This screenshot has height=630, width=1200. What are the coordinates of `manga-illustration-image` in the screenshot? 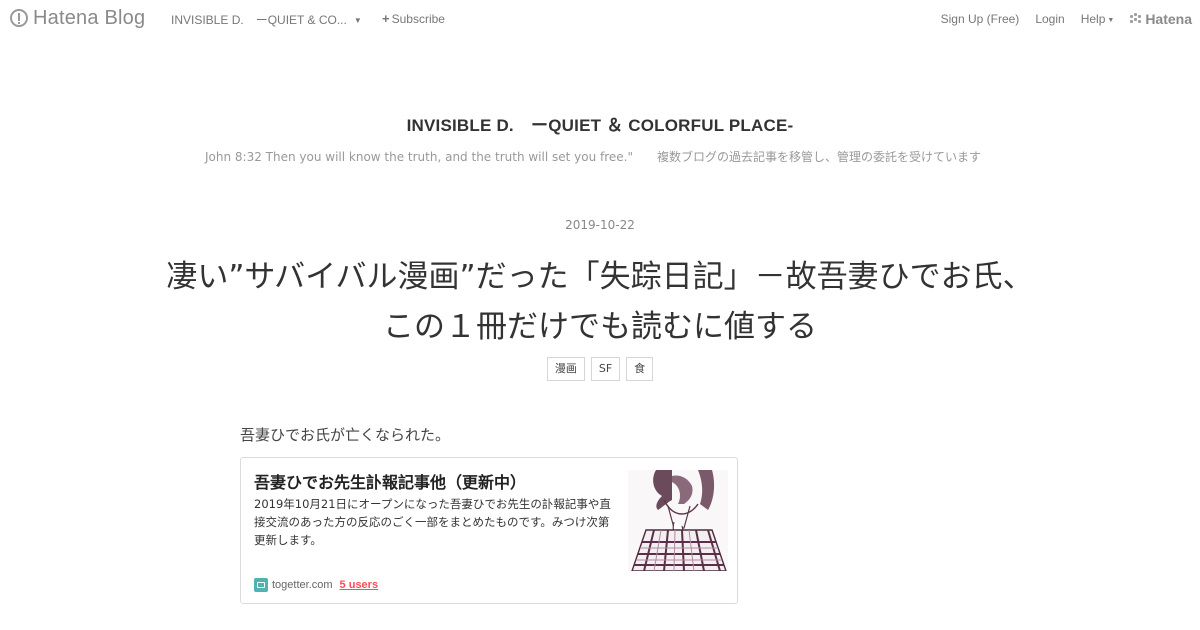 It's located at (678, 520).